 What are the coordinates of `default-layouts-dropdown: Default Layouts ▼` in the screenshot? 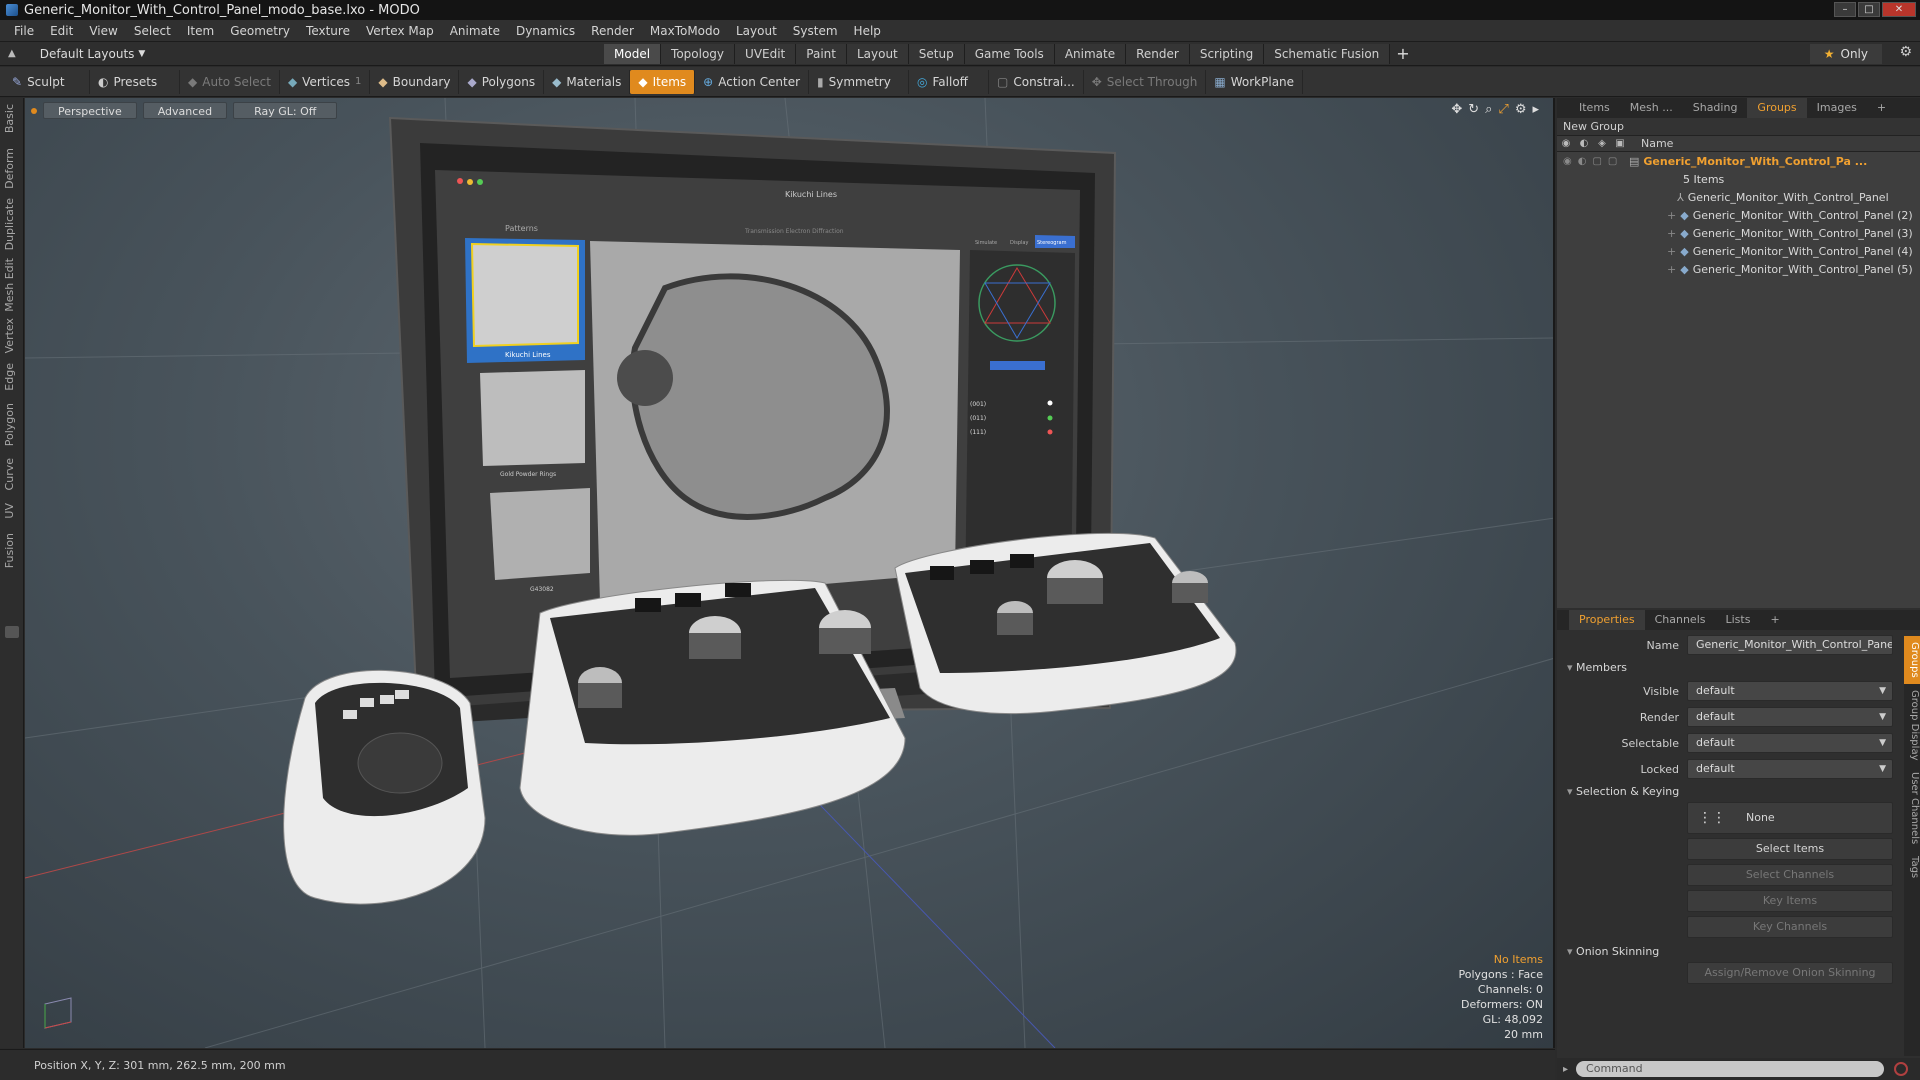 It's located at (86, 54).